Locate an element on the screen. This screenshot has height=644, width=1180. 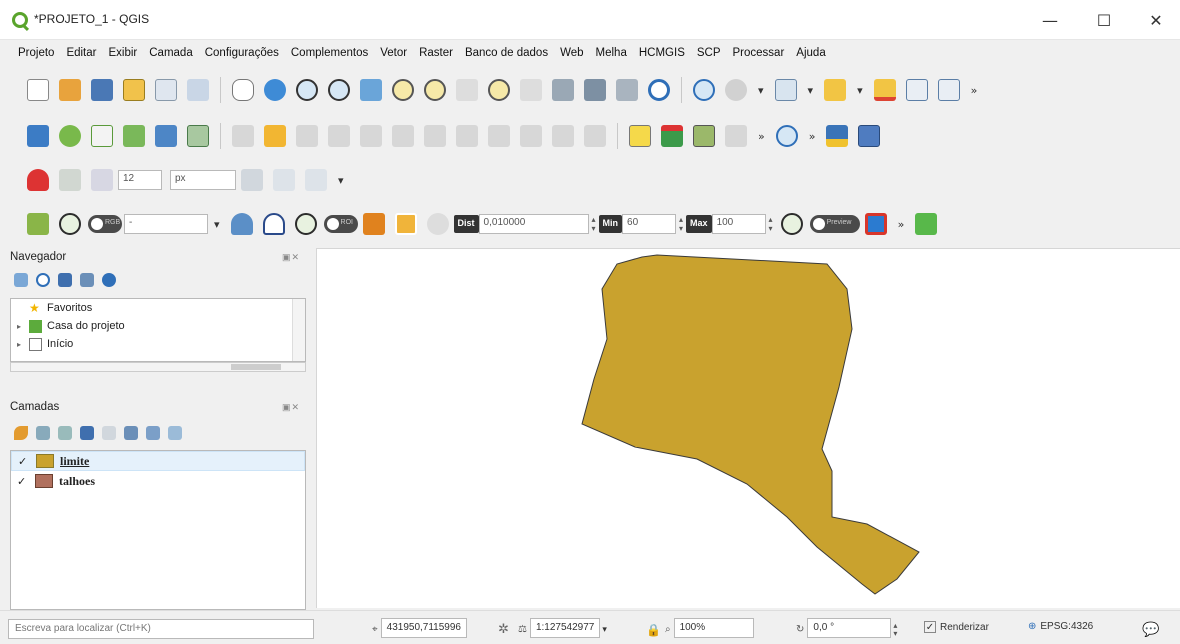
zoom-to-roi-icon is located at coordinates (305, 224).